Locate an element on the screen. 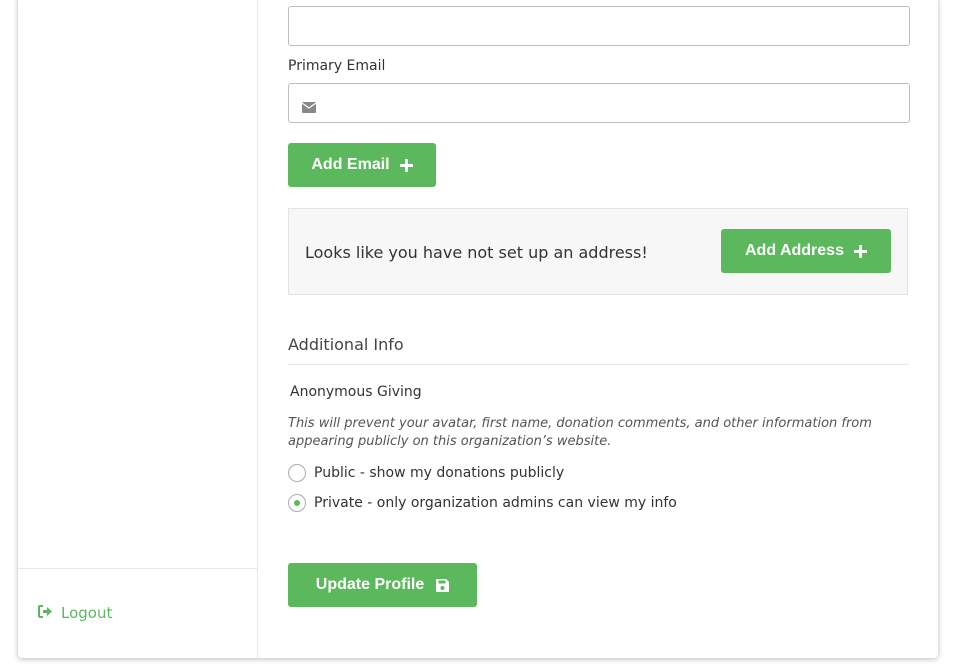 The height and width of the screenshot is (672, 953). add-email-label: Add Email is located at coordinates (350, 164).